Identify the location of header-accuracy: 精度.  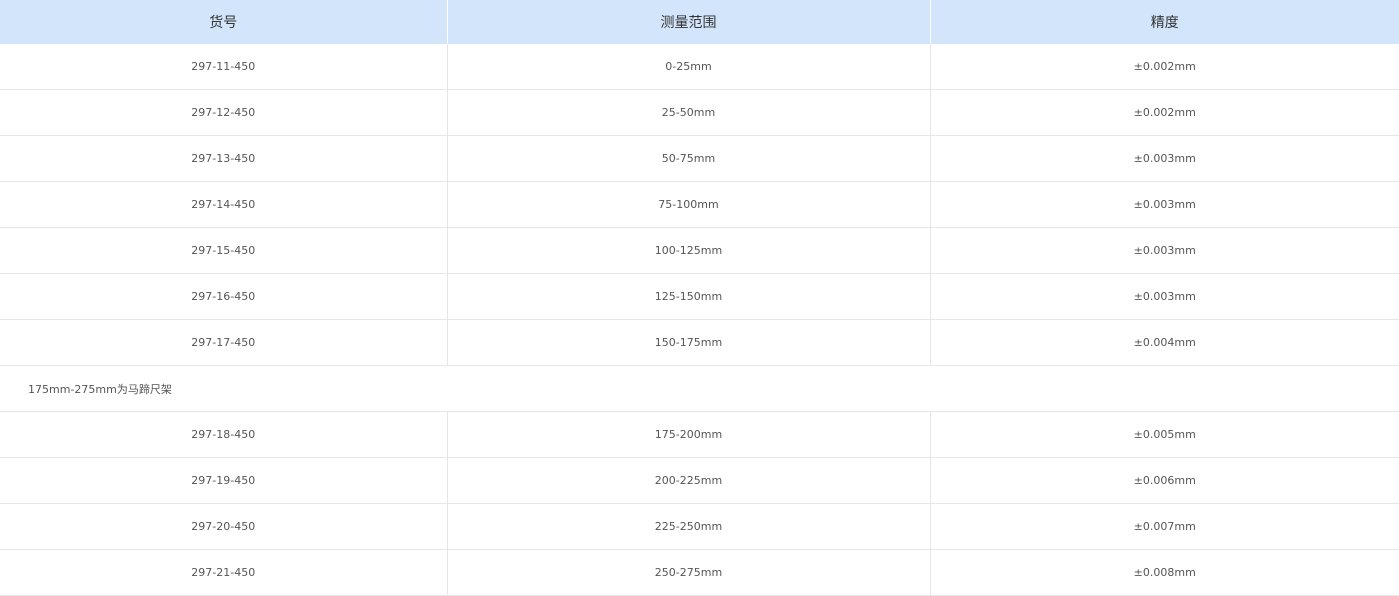
(1164, 22).